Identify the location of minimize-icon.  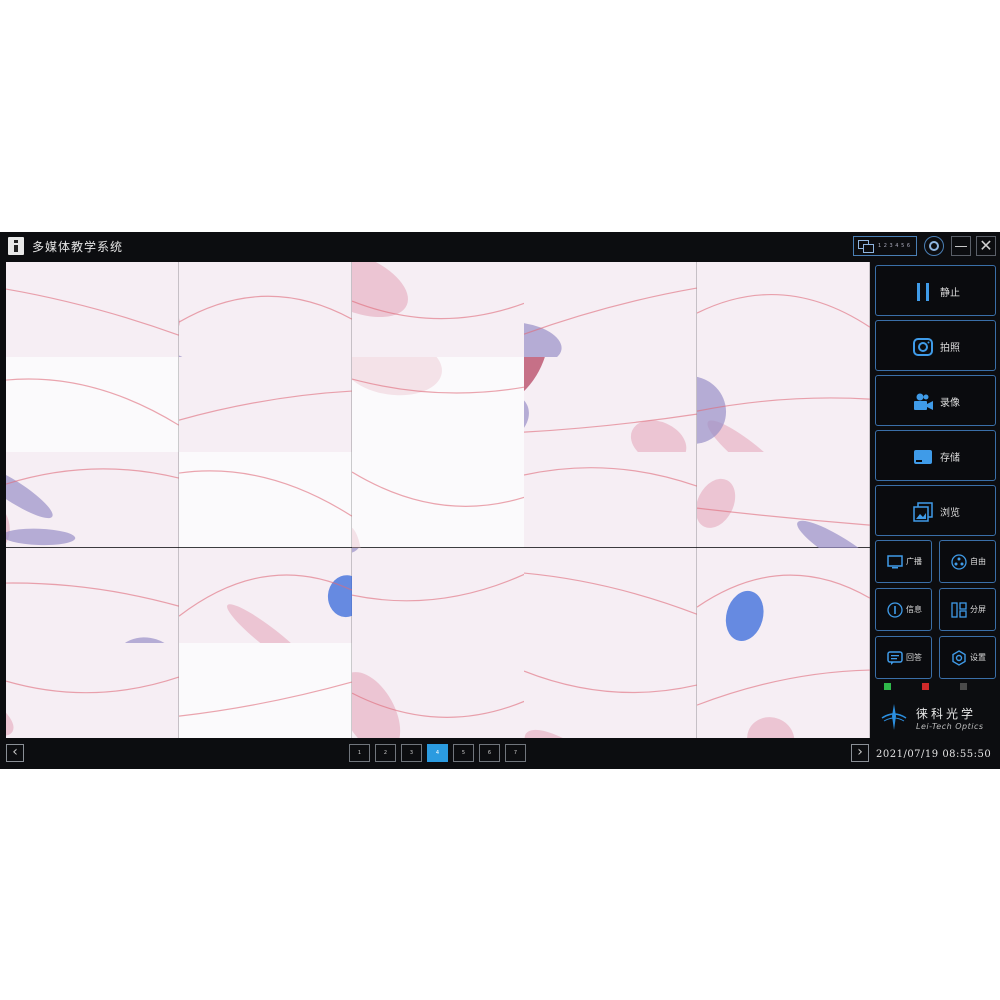
(961, 246).